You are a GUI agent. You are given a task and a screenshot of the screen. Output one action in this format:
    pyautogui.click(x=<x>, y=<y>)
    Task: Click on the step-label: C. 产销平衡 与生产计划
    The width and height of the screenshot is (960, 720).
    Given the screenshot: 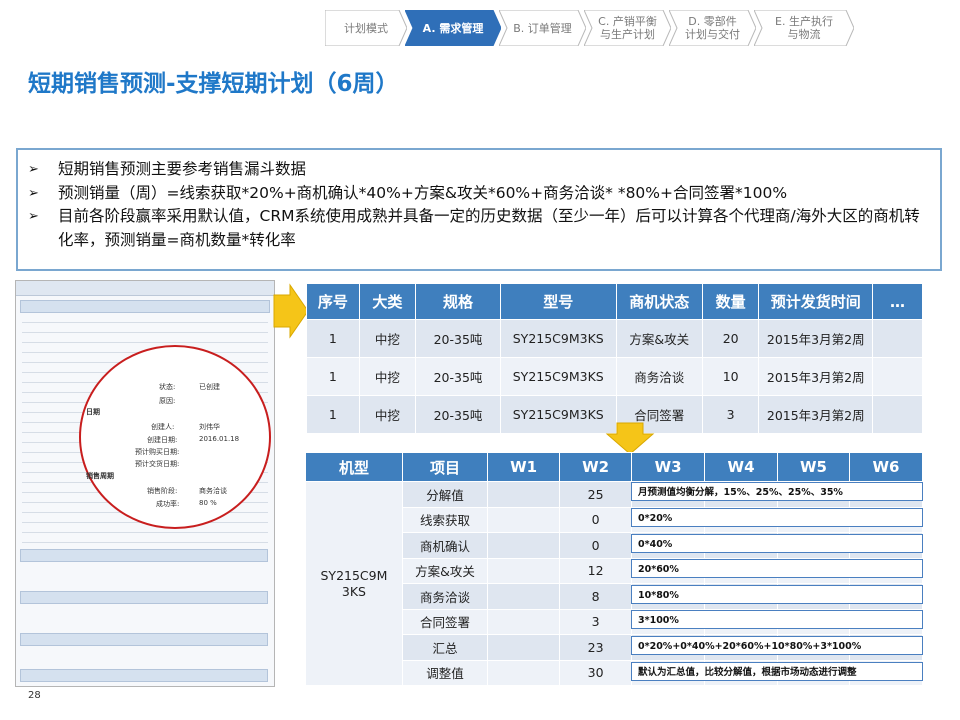 What is the action you would take?
    pyautogui.click(x=627, y=28)
    